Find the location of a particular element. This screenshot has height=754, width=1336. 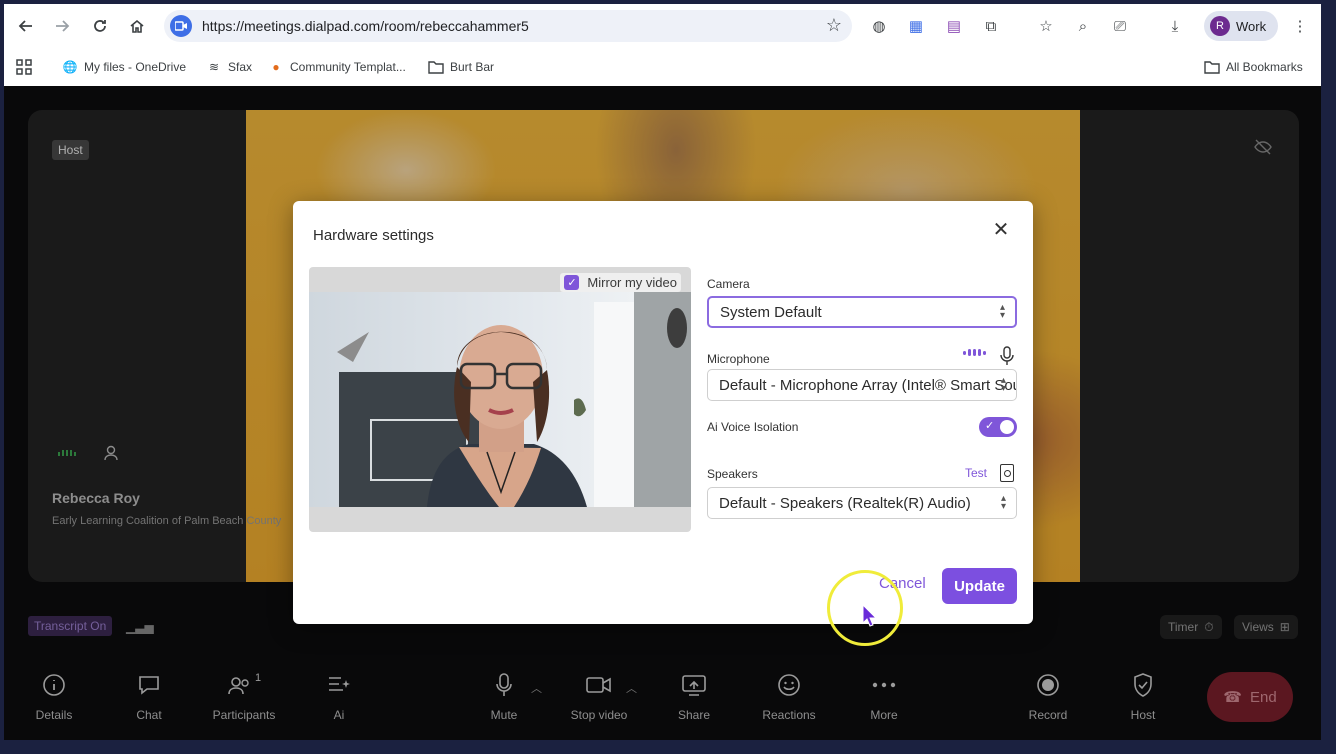

globe-icon: 🌐 is located at coordinates (70, 67).